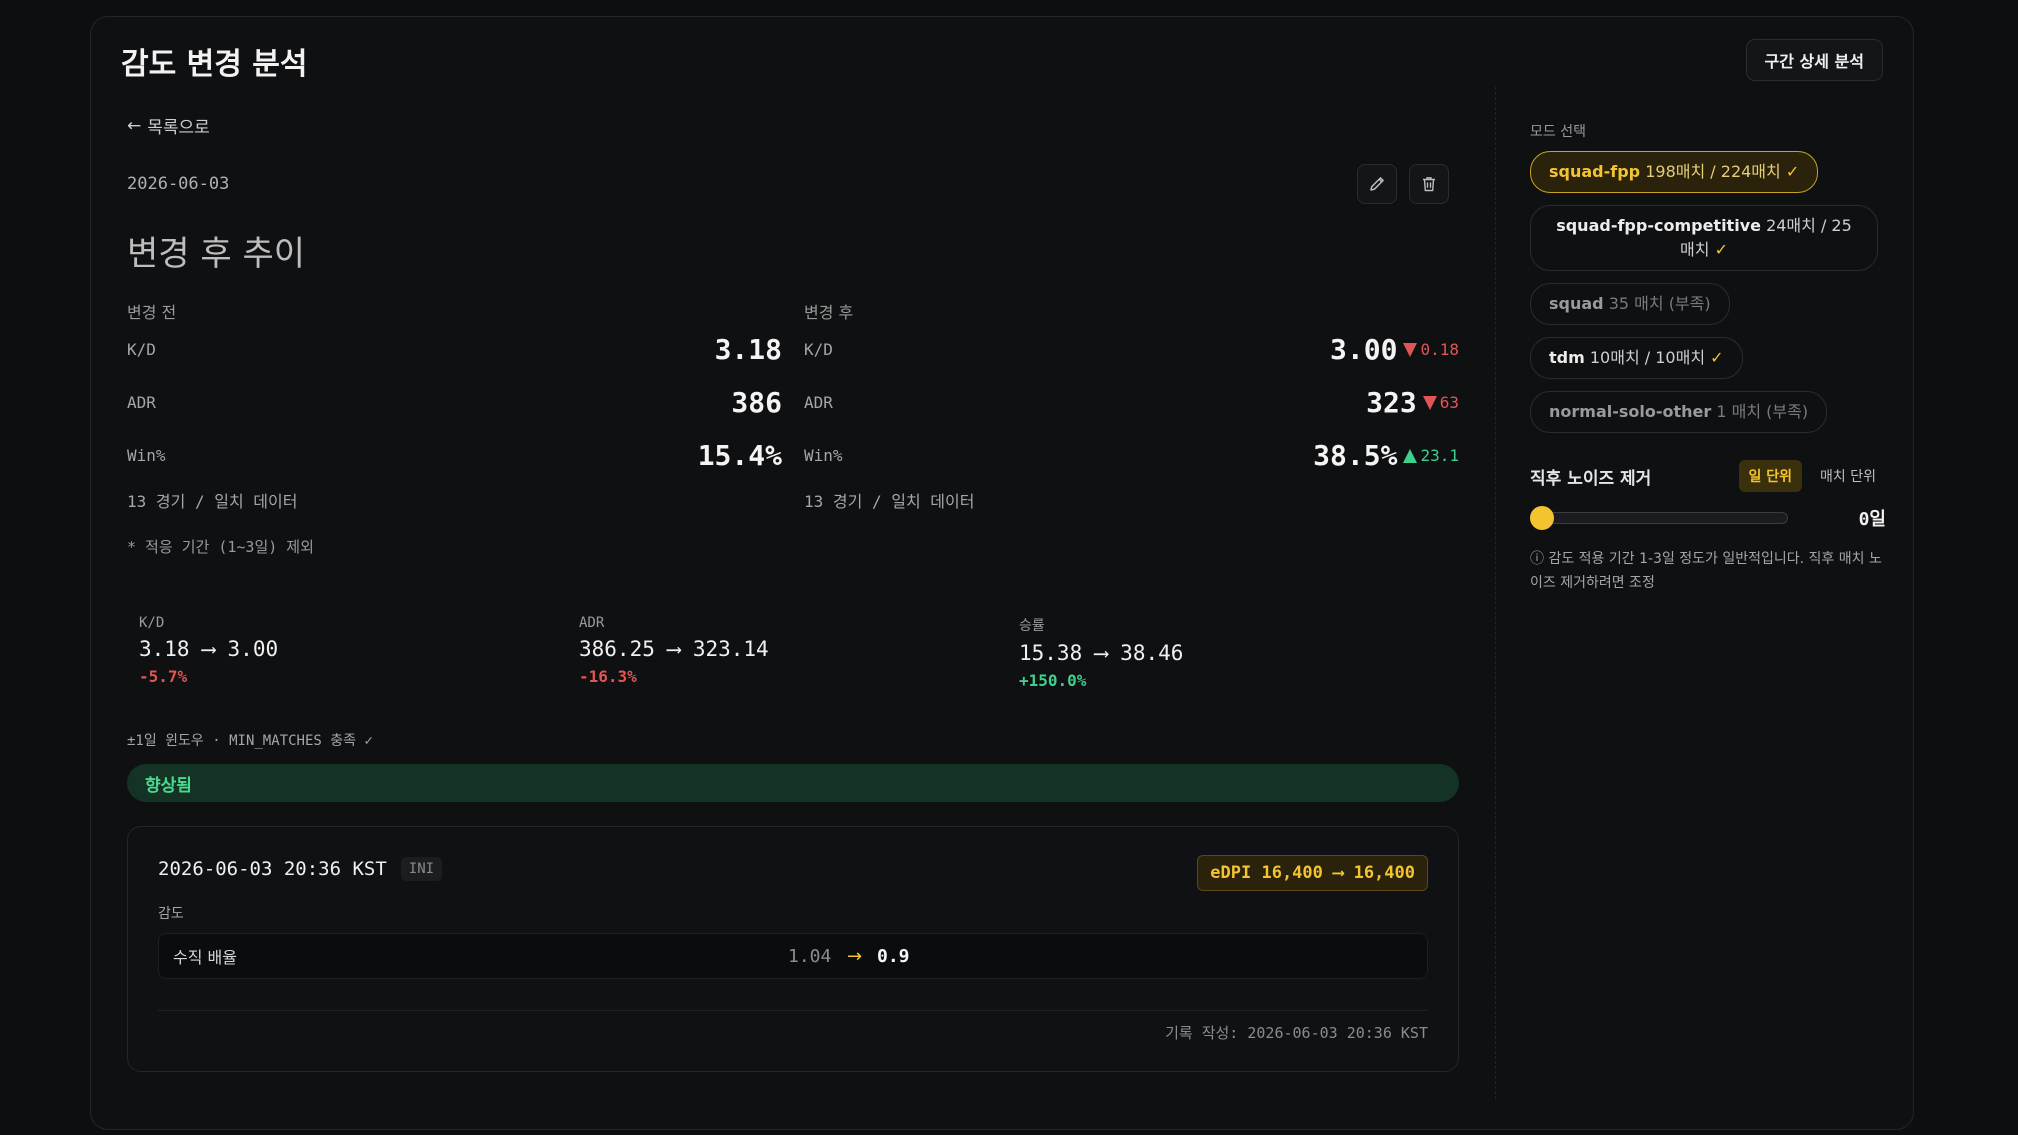 This screenshot has height=1135, width=2018. What do you see at coordinates (748, 349) in the screenshot?
I see `metric-value: 3.18` at bounding box center [748, 349].